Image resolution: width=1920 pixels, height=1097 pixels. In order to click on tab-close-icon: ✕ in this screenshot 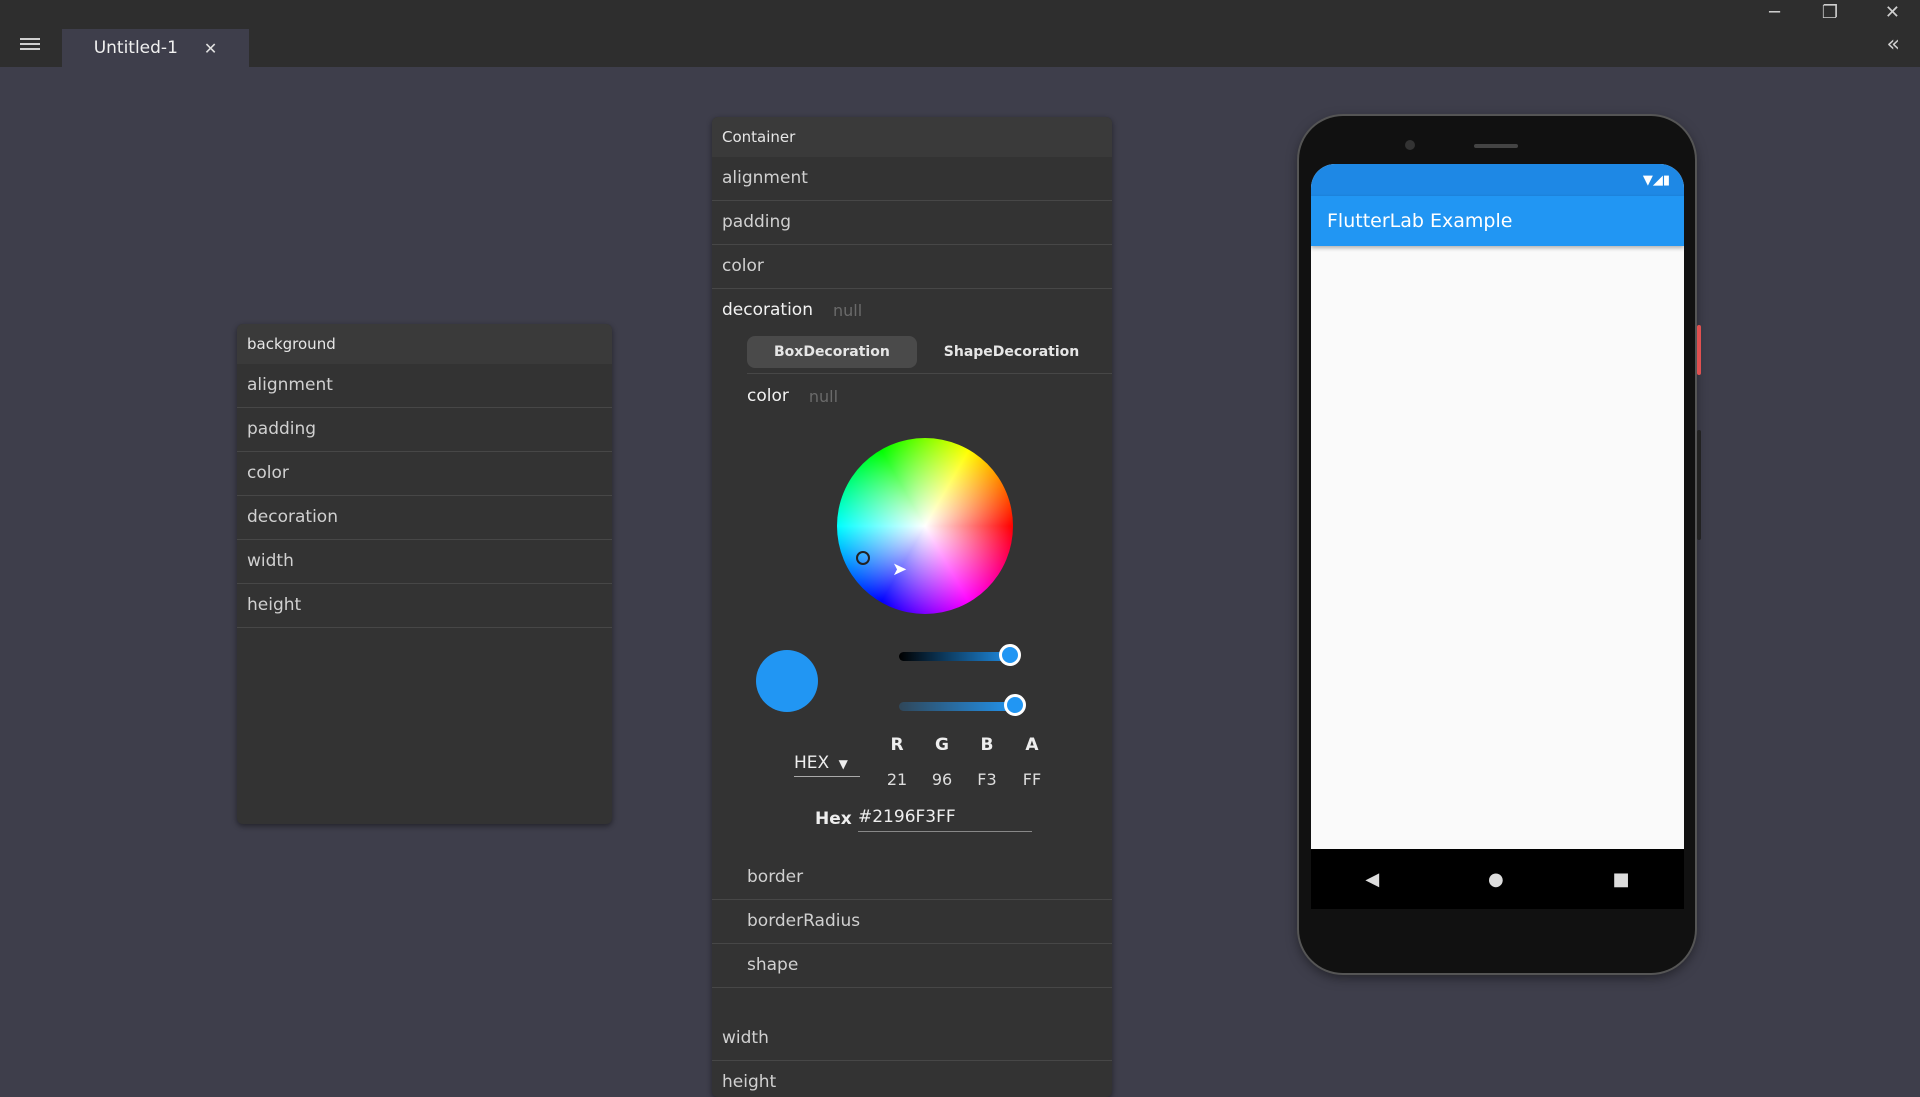, I will do `click(210, 48)`.